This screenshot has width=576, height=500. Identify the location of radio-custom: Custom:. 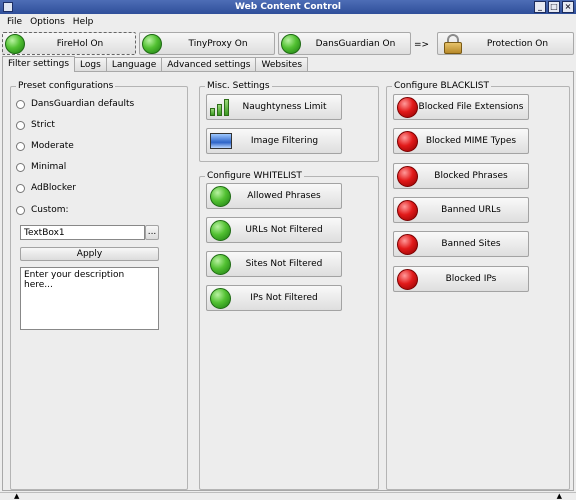
(42, 210).